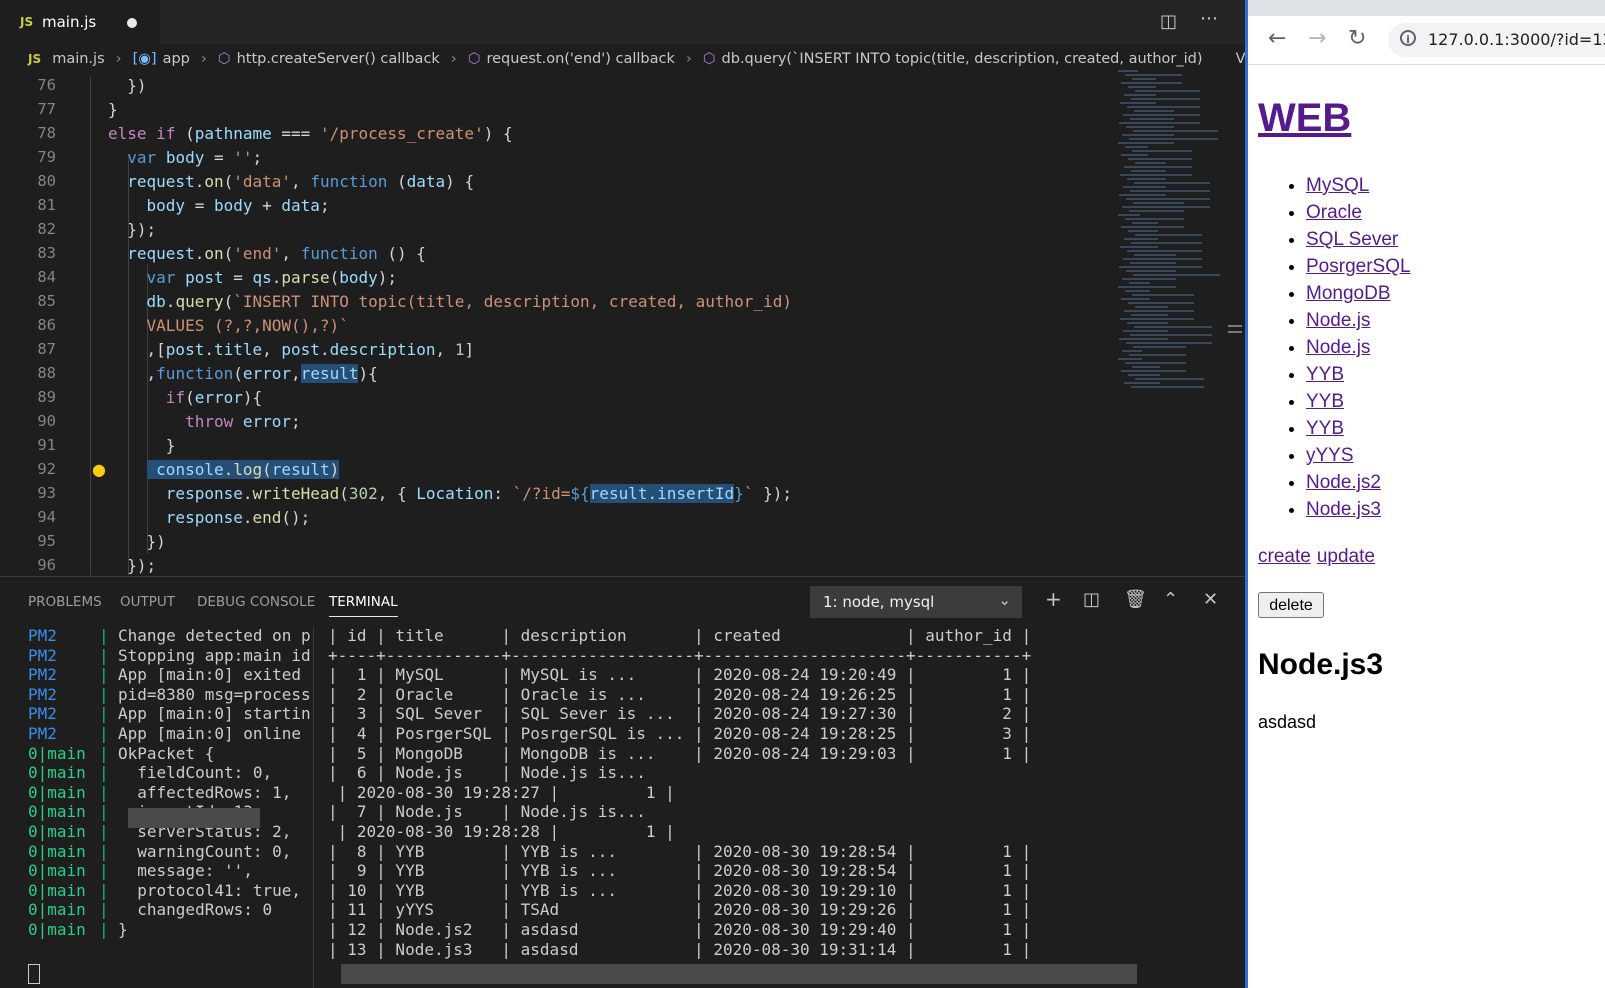  I want to click on terminal-select: 1: node, mysql ⌄, so click(916, 602).